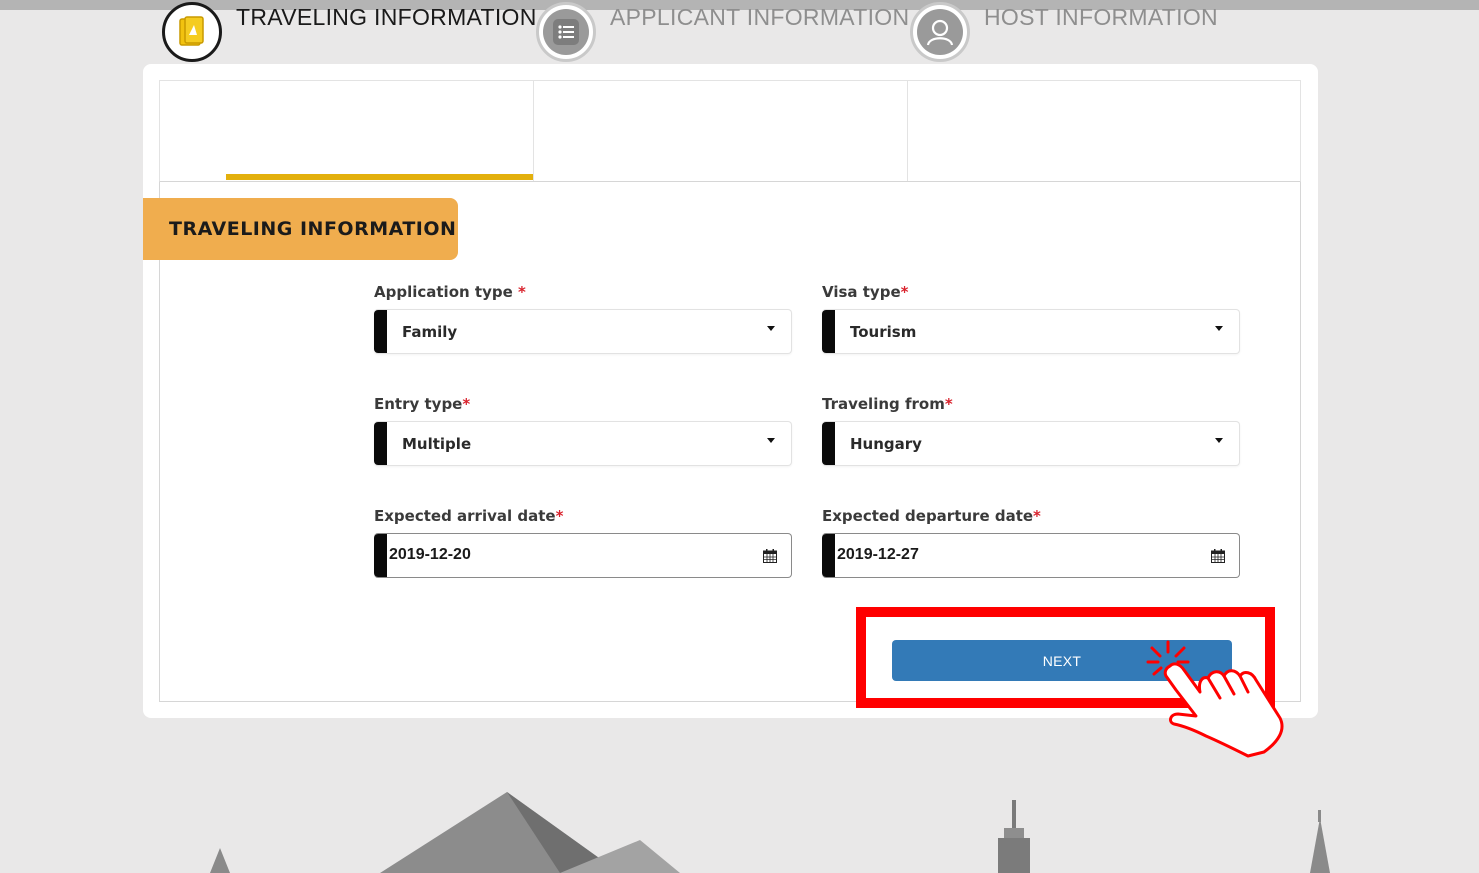  I want to click on departure-date-label: Expected departure date*, so click(931, 516).